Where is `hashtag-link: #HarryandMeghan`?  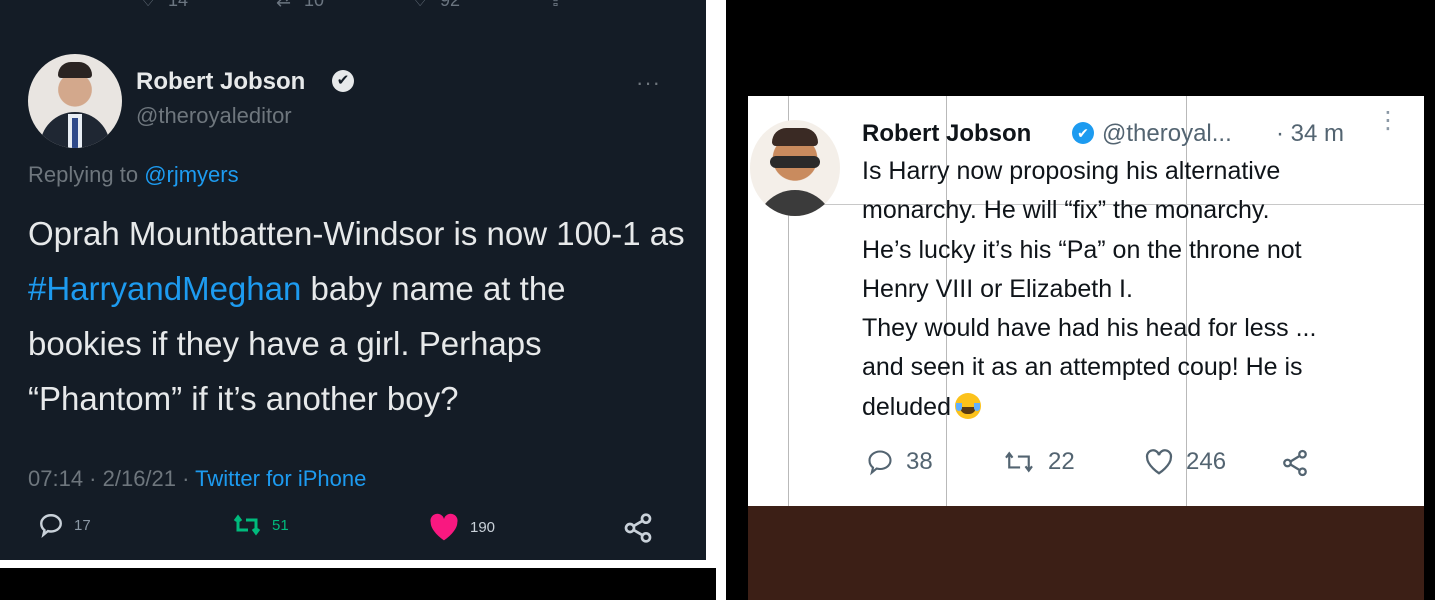 hashtag-link: #HarryandMeghan is located at coordinates (164, 288).